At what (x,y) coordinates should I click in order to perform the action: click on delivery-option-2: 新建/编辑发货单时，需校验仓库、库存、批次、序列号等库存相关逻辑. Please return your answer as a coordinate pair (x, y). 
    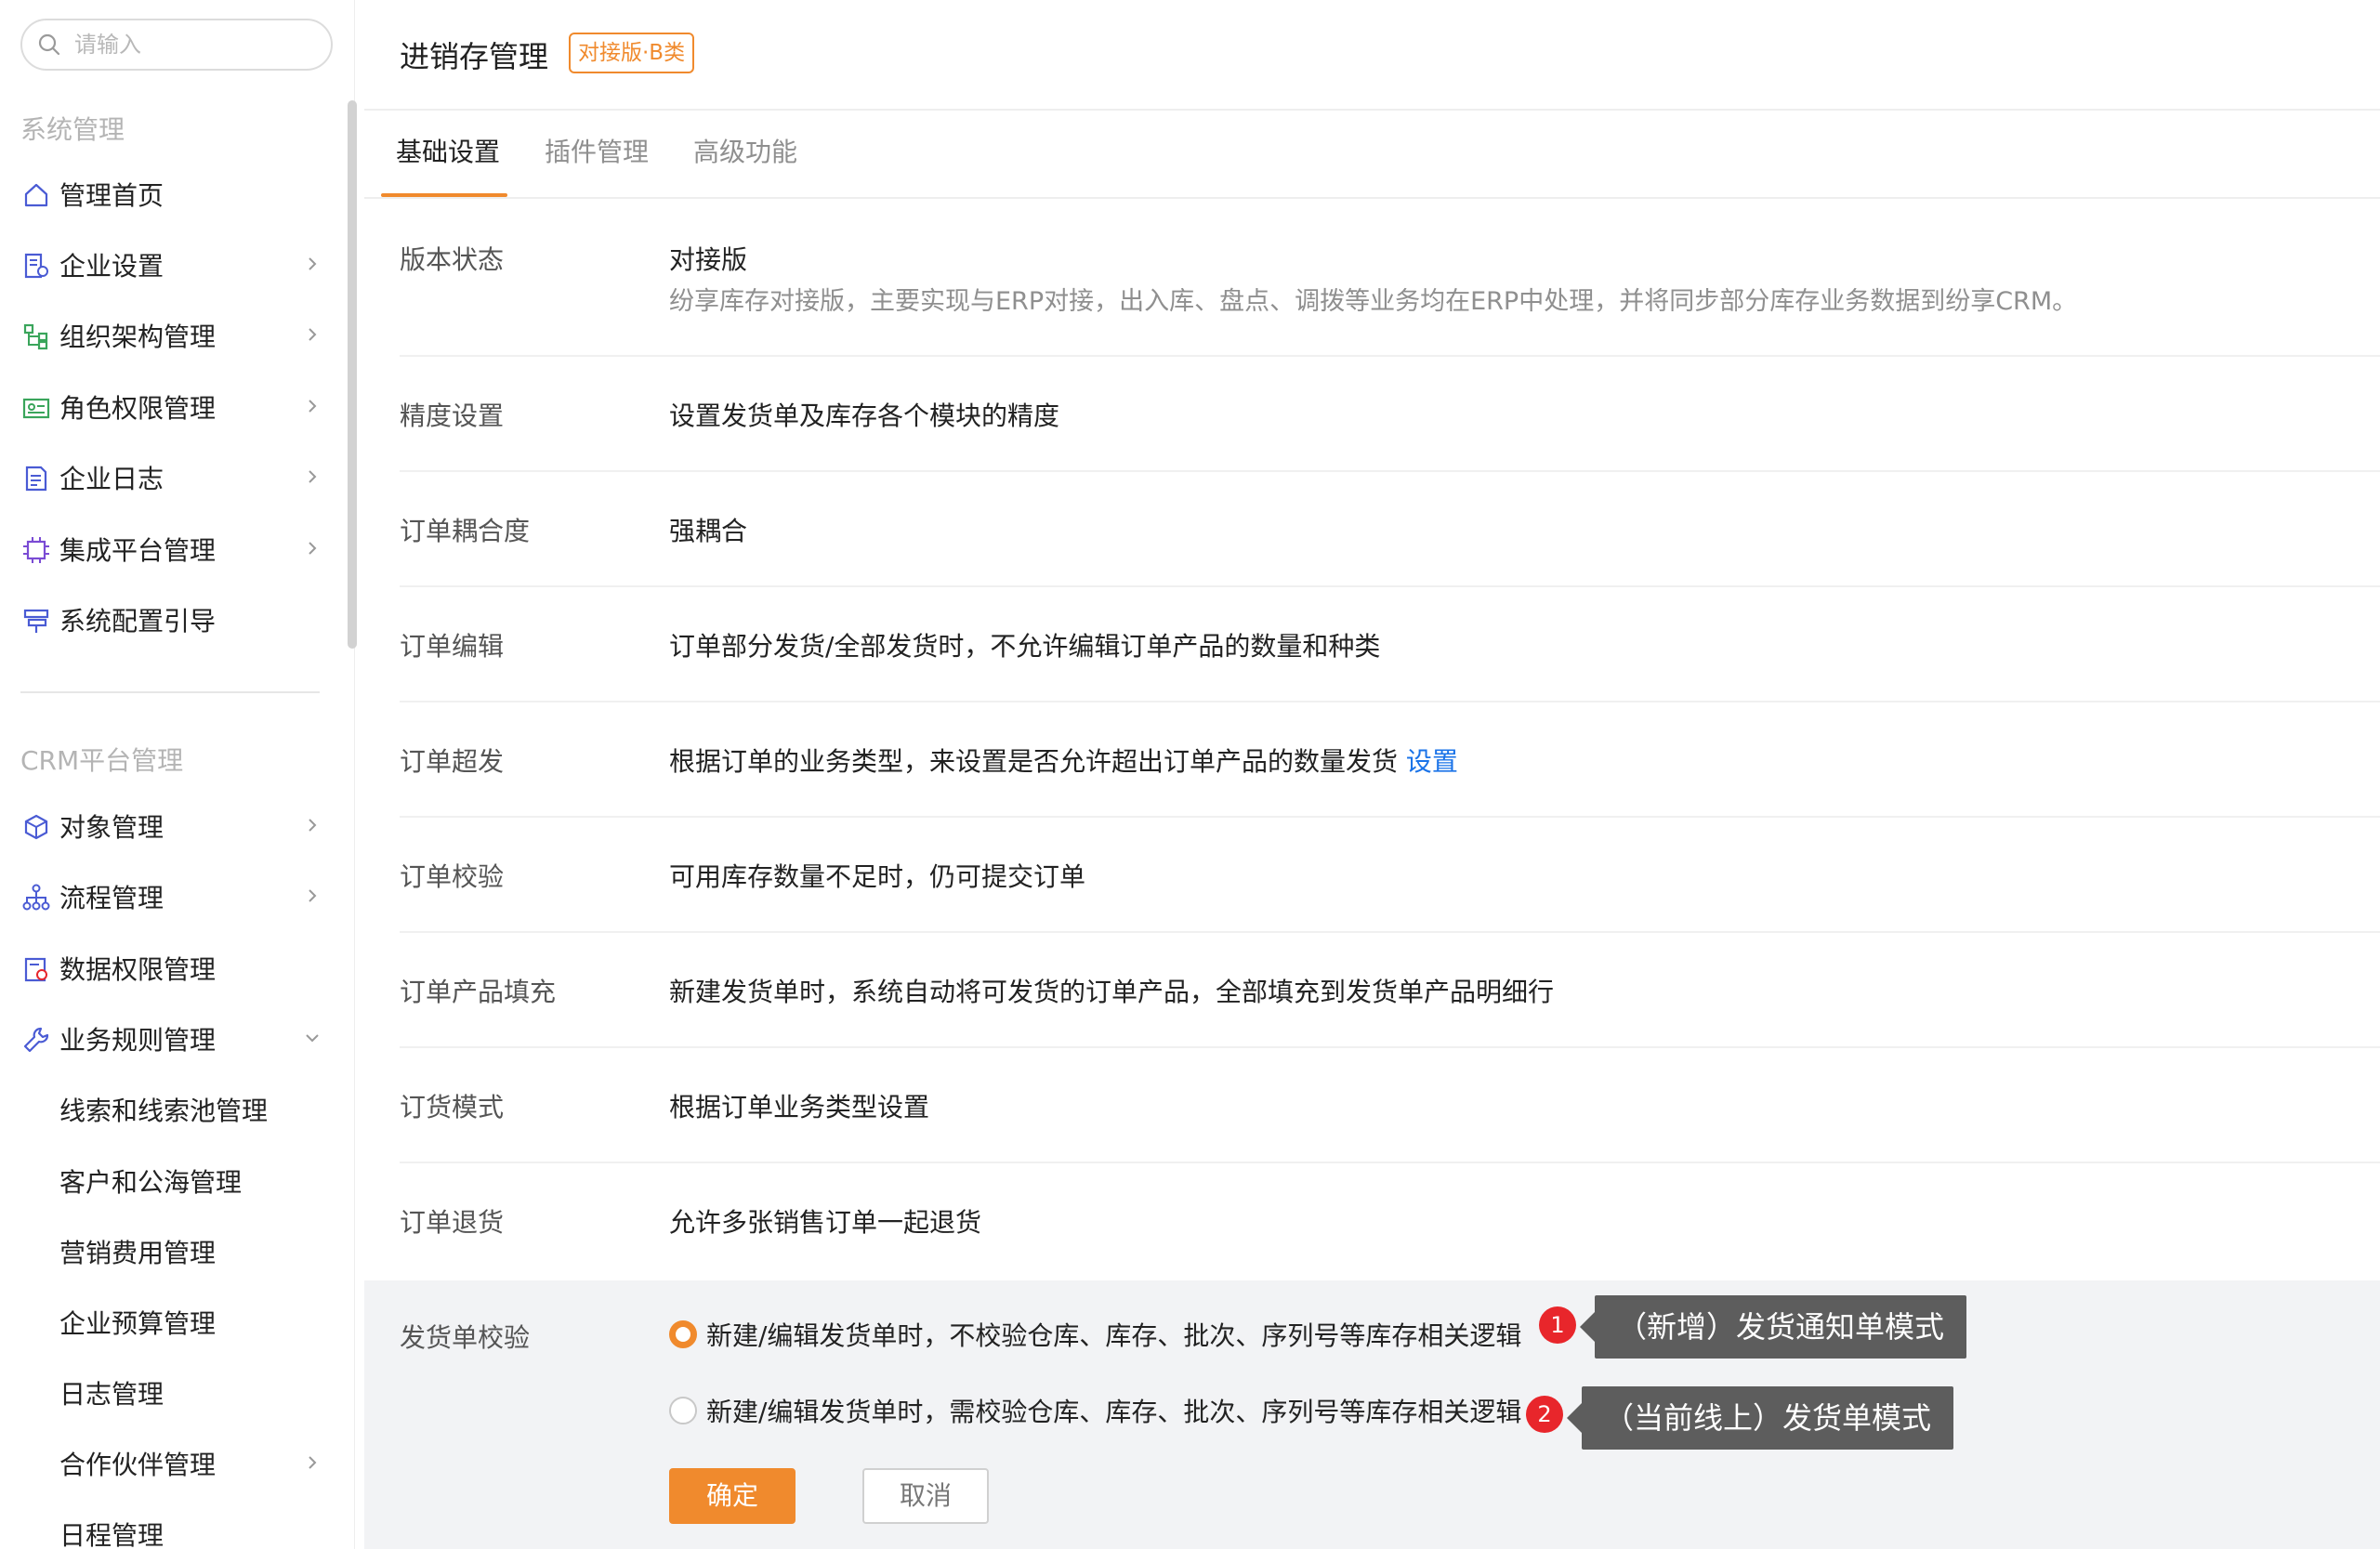
    Looking at the image, I should click on (1095, 1410).